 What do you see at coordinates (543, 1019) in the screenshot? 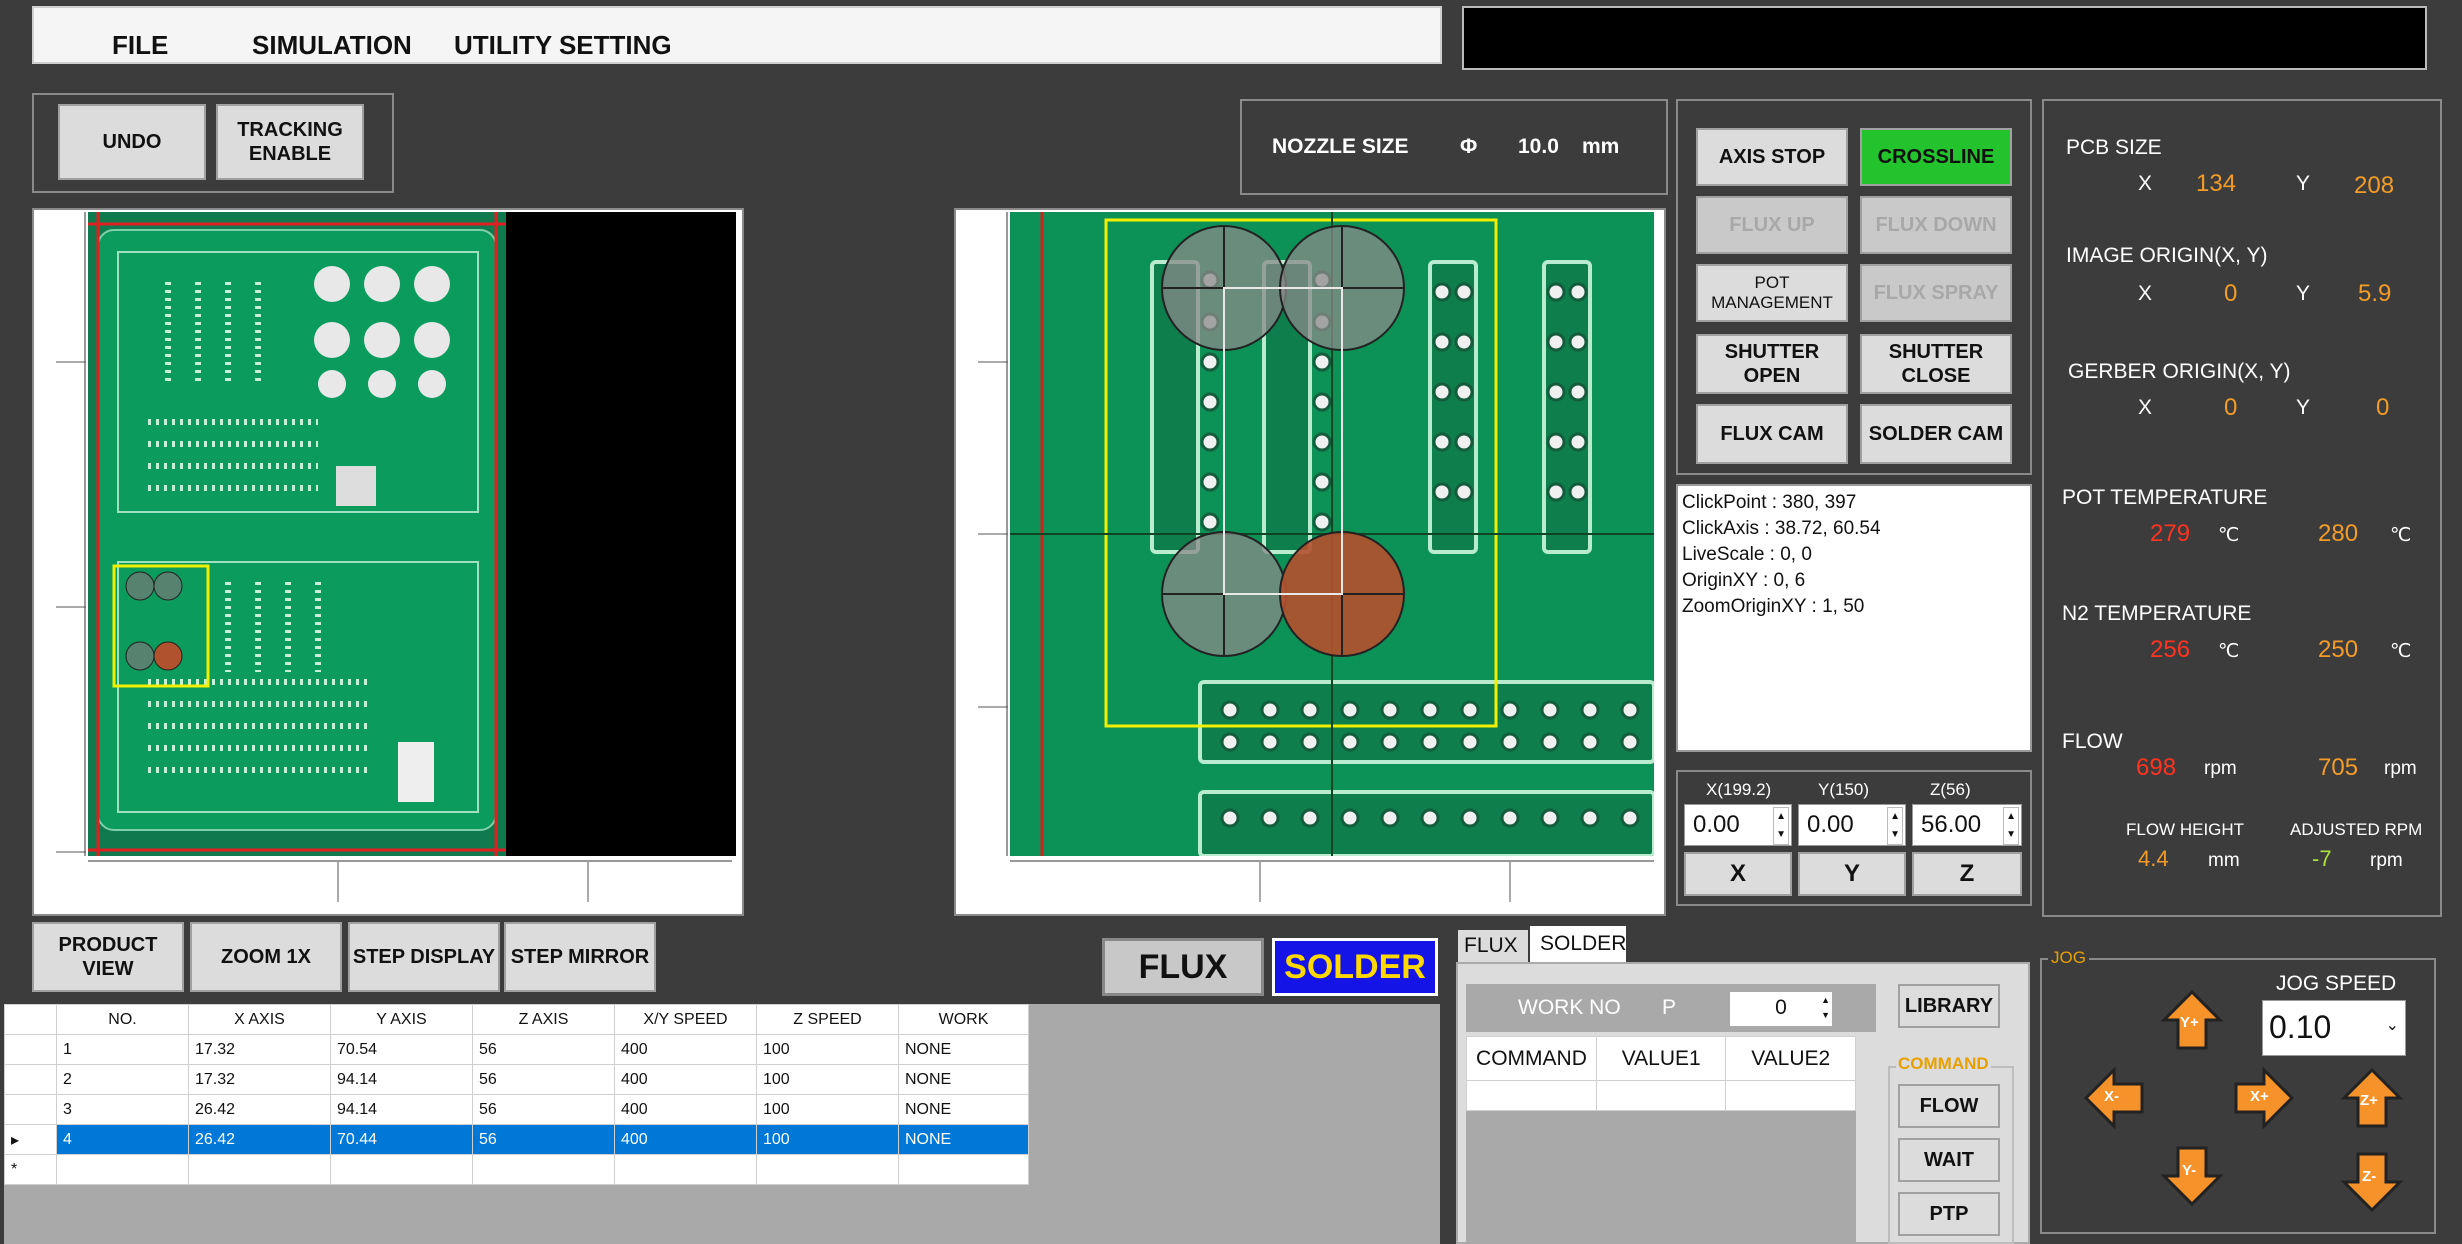
I see `col-z-axis: Z AXIS` at bounding box center [543, 1019].